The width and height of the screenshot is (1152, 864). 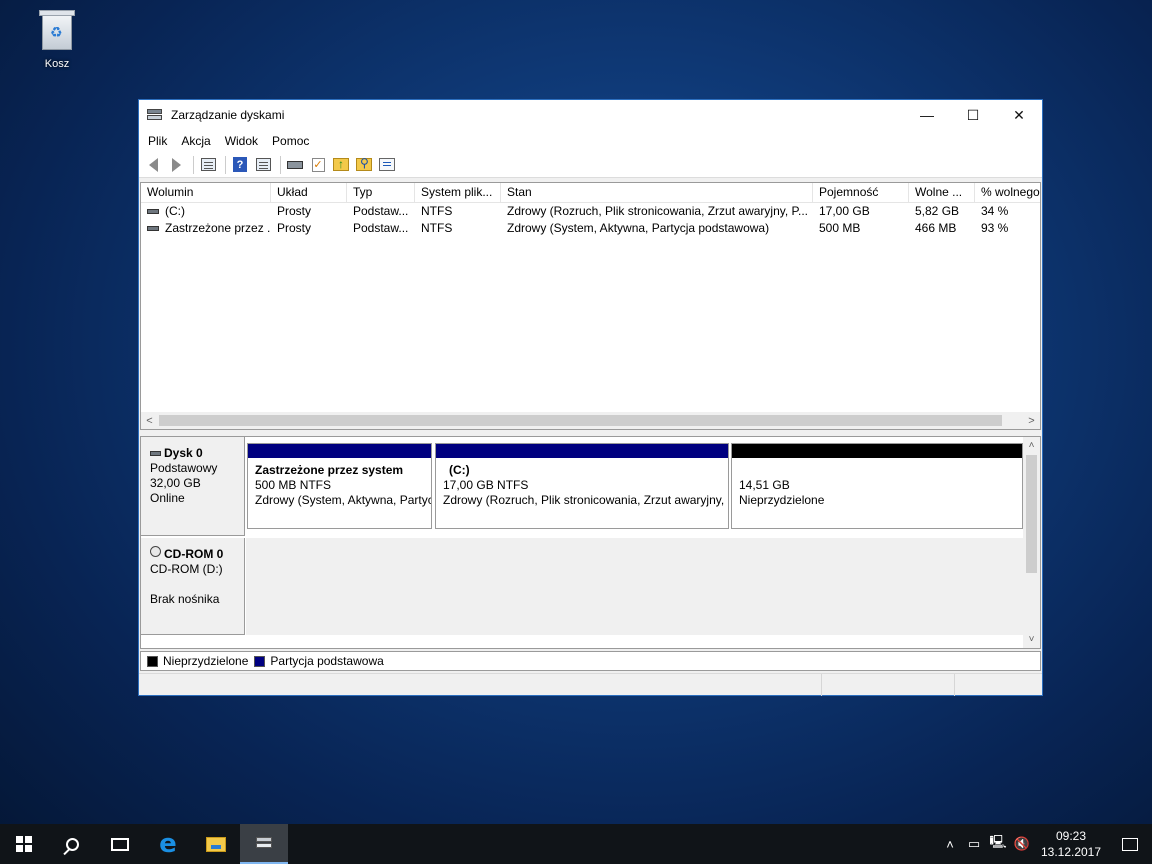 What do you see at coordinates (877, 486) in the screenshot?
I see `partition-unallocated: 14,51 GB Nieprzydzielone` at bounding box center [877, 486].